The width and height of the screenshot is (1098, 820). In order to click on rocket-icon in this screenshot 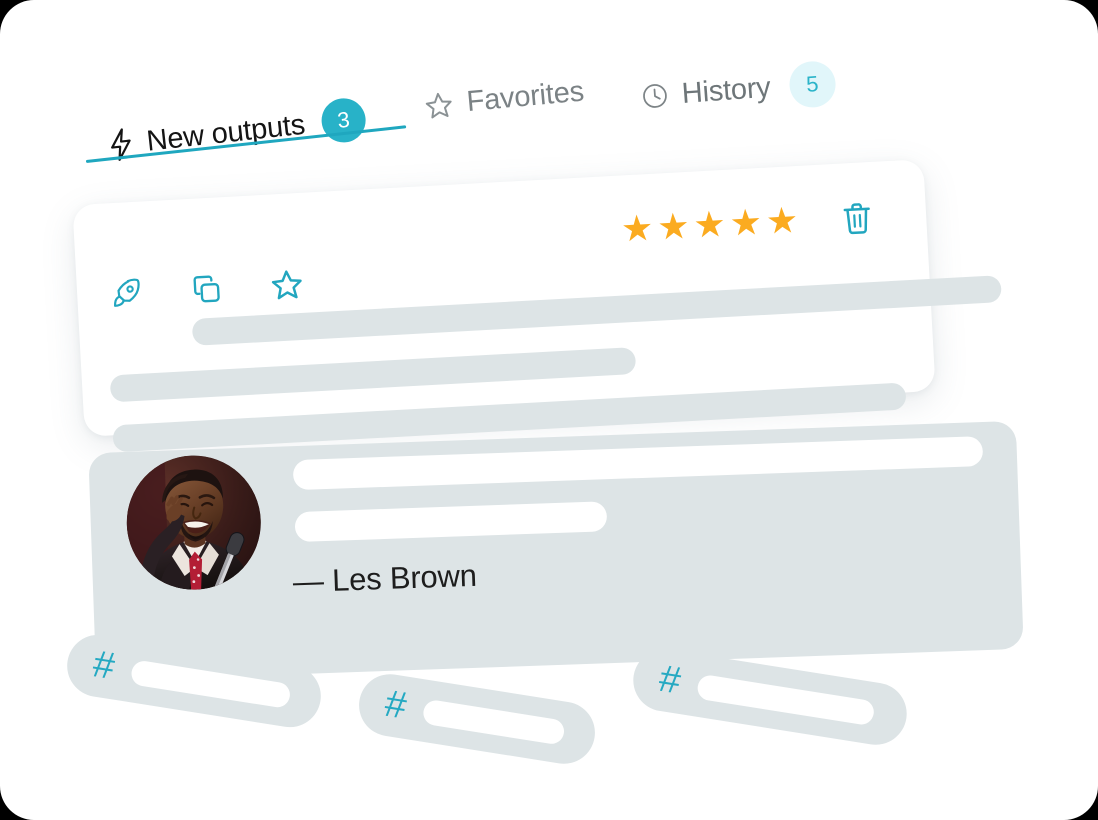, I will do `click(126, 294)`.